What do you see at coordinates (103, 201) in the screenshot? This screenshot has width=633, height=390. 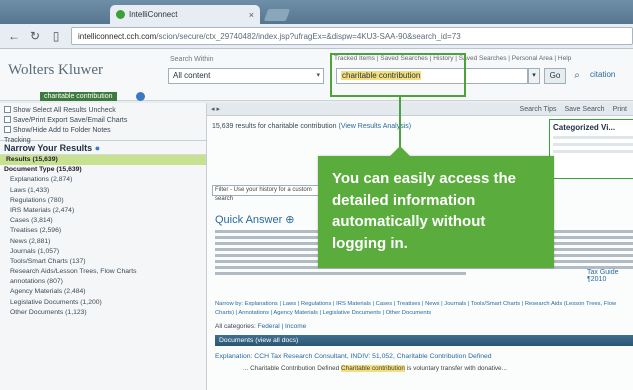 I see `facet-item: Regulations (780)` at bounding box center [103, 201].